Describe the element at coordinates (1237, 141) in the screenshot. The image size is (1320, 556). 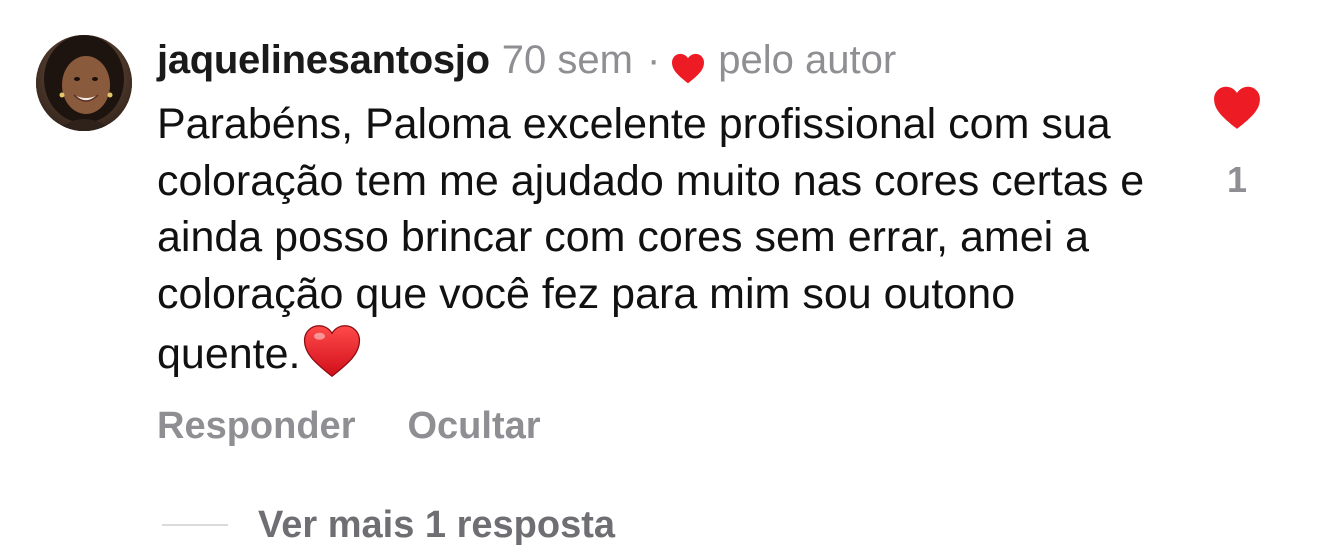
I see `like-area: 1` at that location.